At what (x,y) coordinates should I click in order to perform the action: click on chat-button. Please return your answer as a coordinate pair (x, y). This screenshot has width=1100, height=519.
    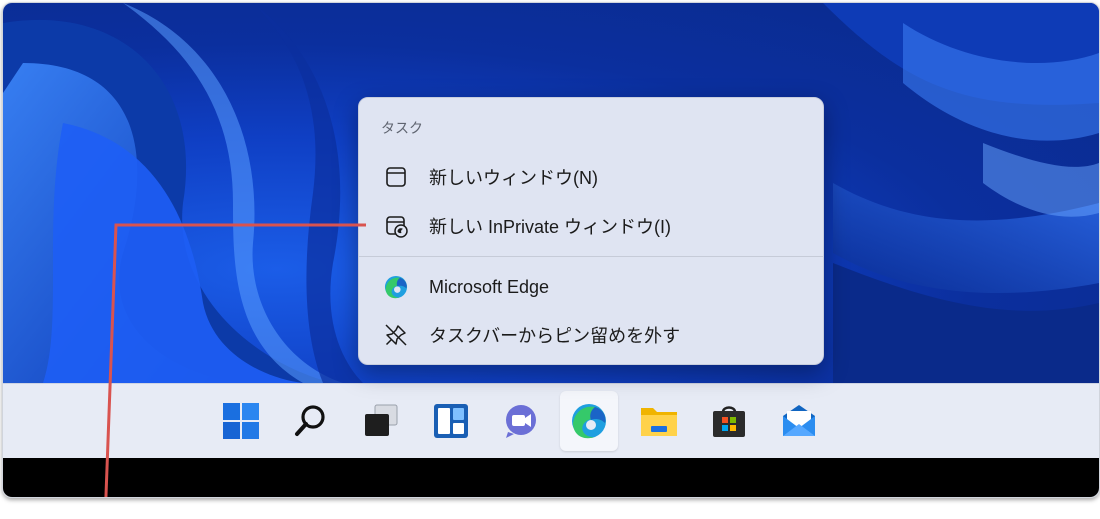
    Looking at the image, I should click on (521, 421).